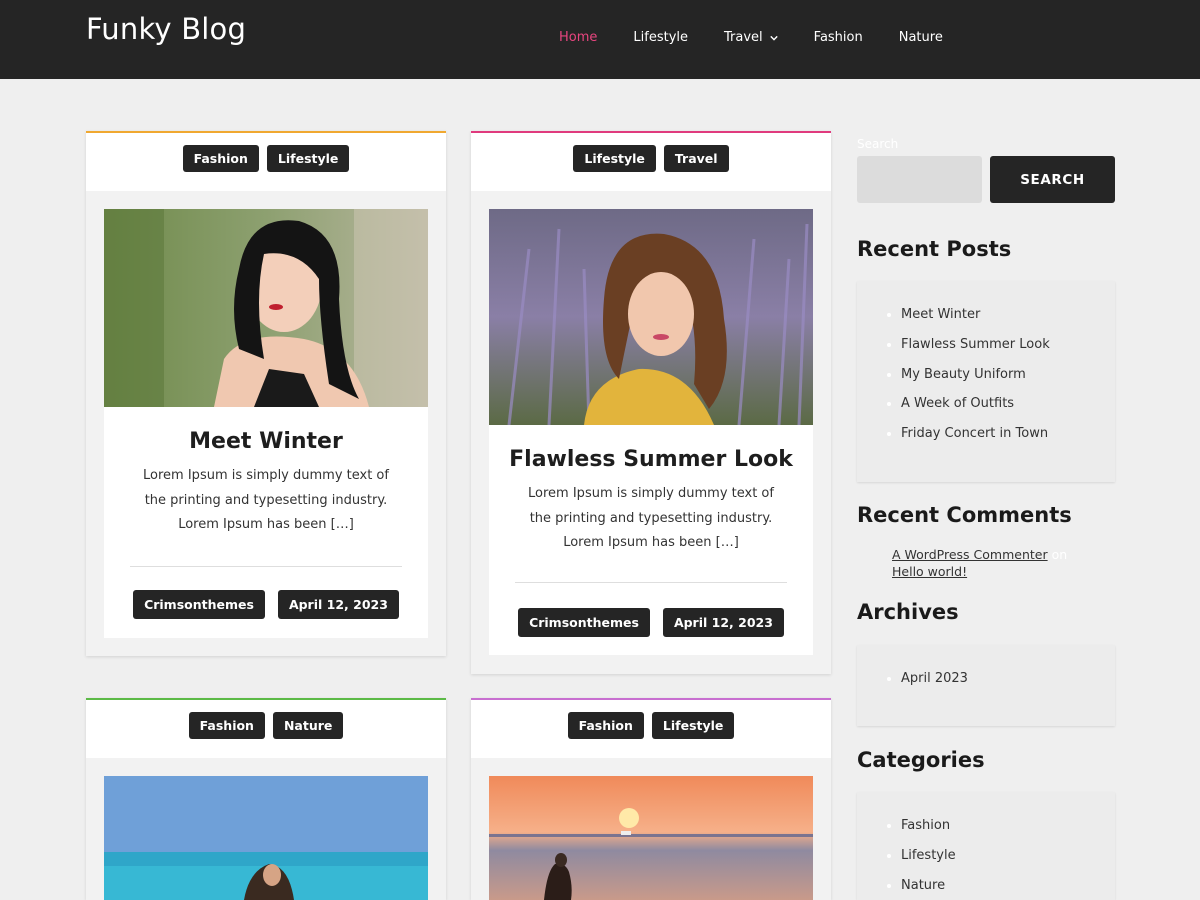  Describe the element at coordinates (1052, 179) in the screenshot. I see `search-button: SEARCH` at that location.